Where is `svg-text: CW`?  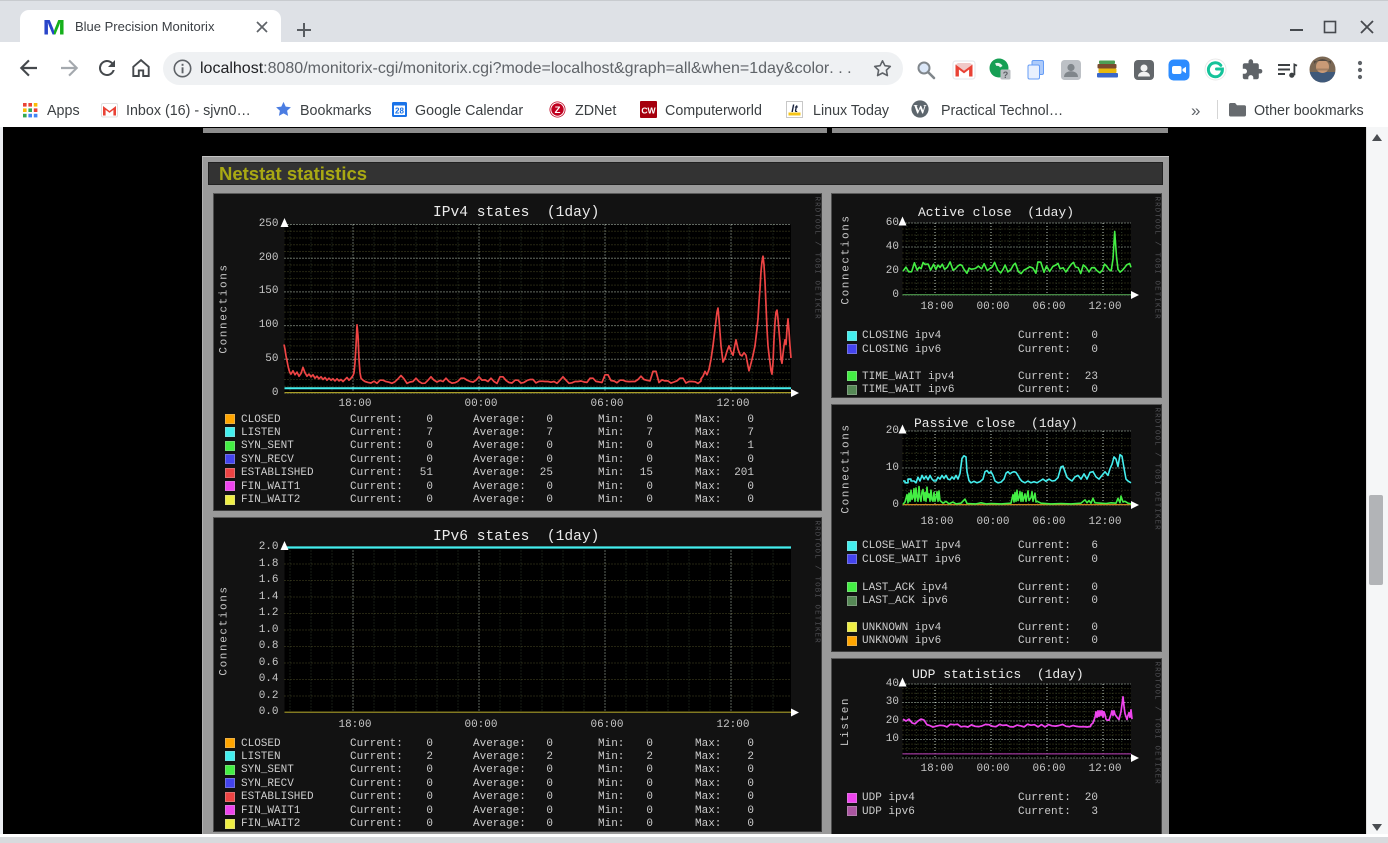 svg-text: CW is located at coordinates (648, 110).